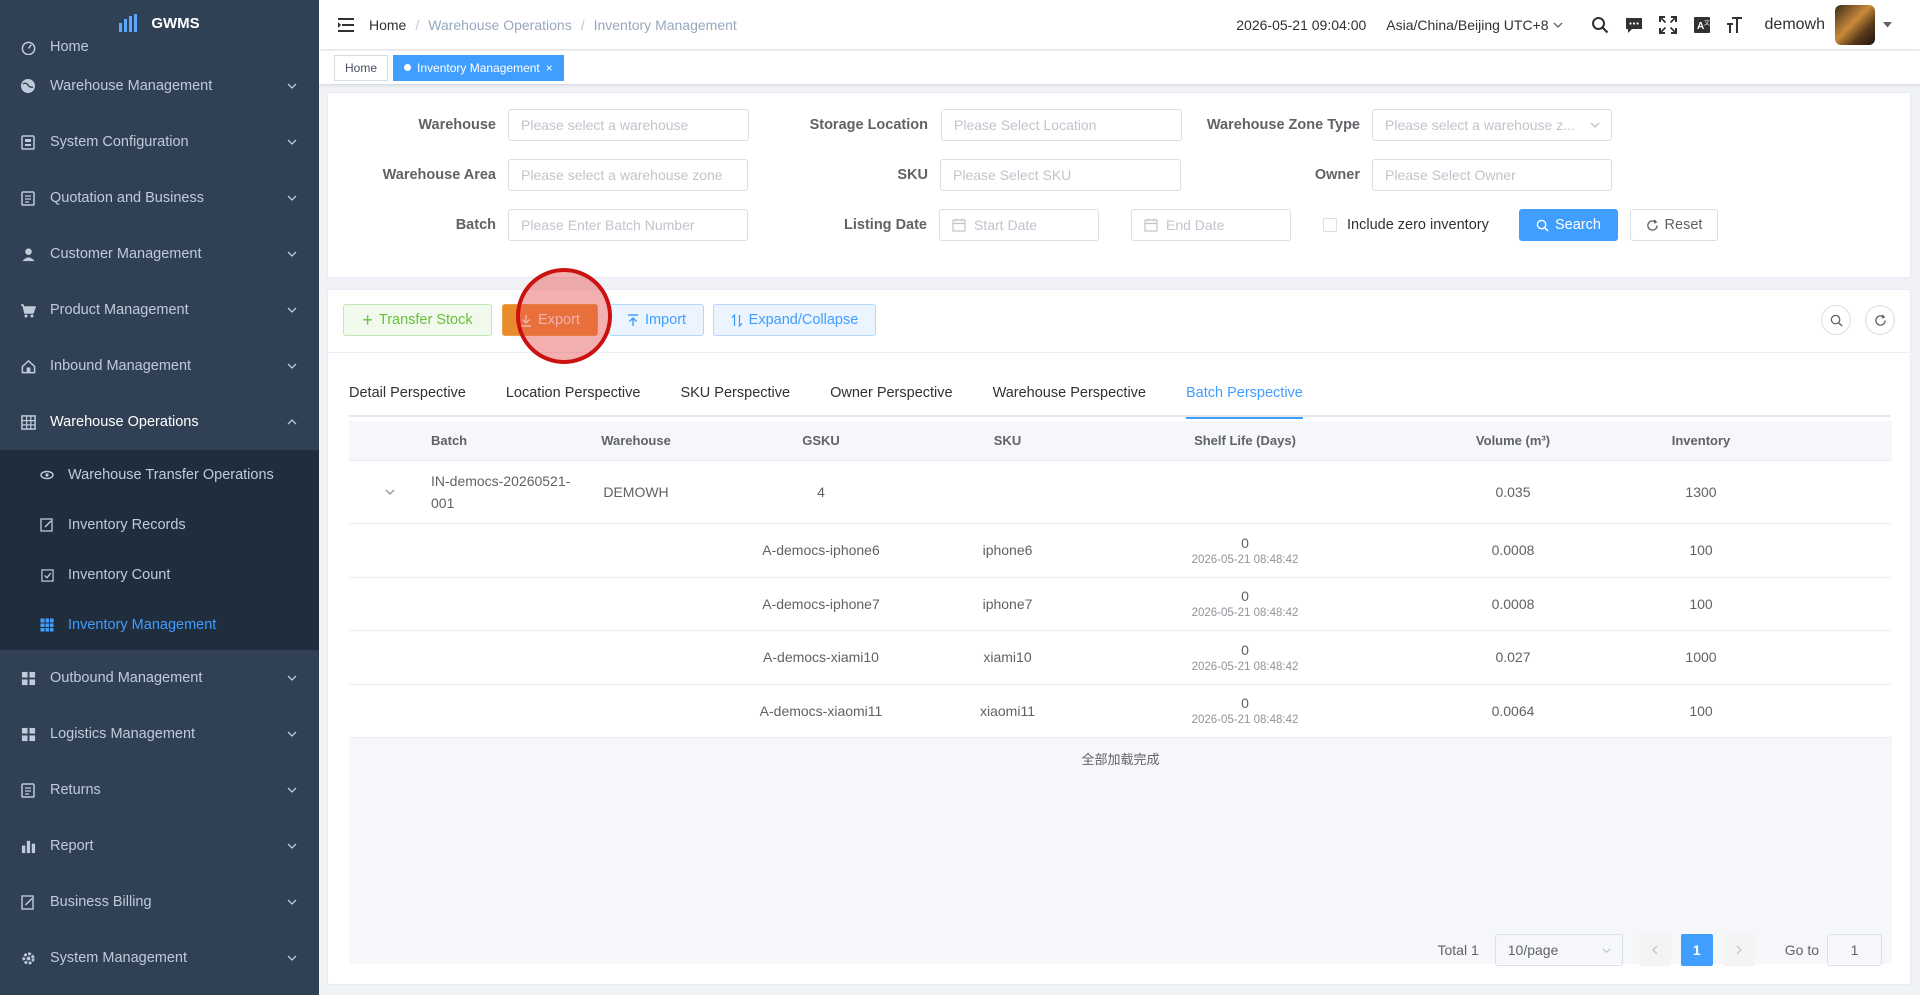  Describe the element at coordinates (1450, 175) in the screenshot. I see `owner-placeholder: Please Select Owner` at that location.